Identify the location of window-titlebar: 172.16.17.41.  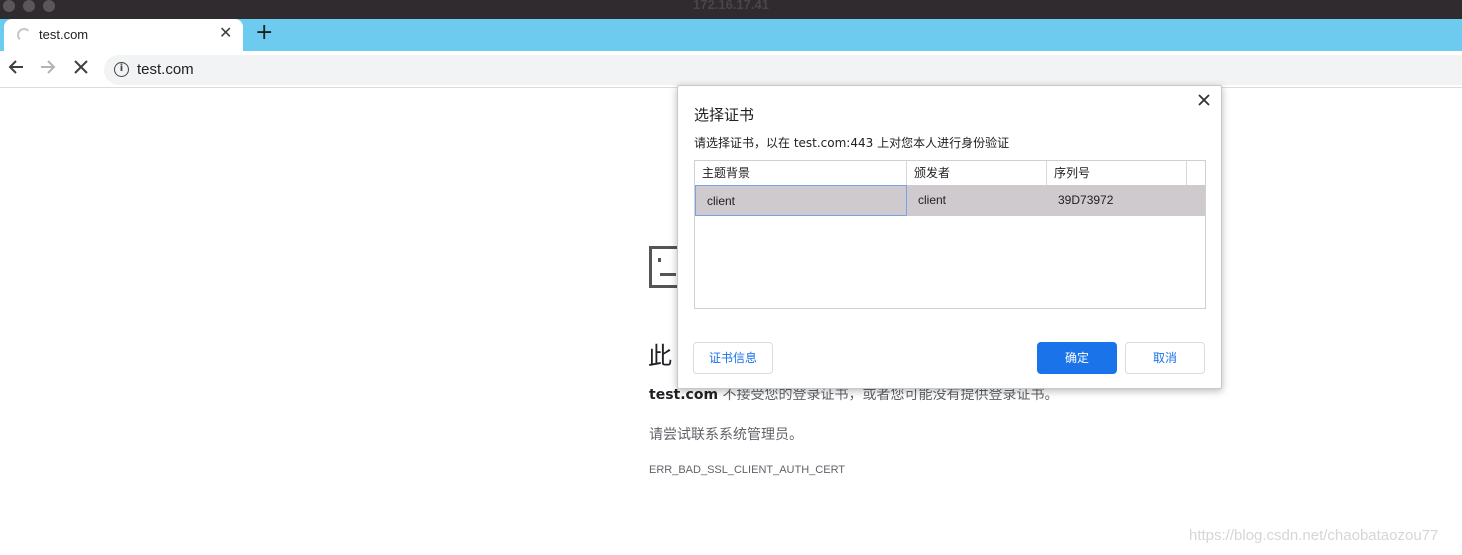
(731, 9).